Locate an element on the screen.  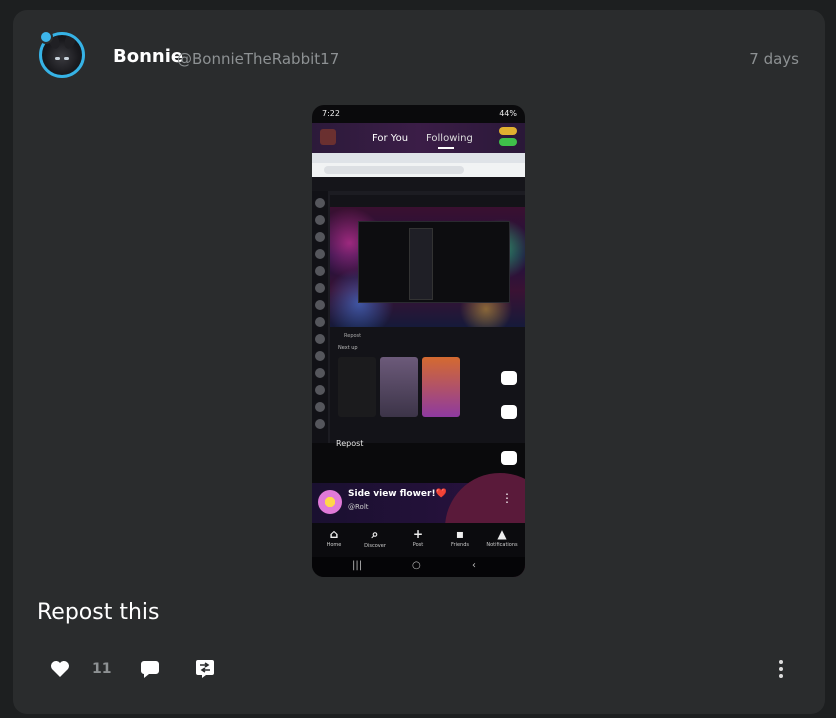
nested-video is located at coordinates (434, 262).